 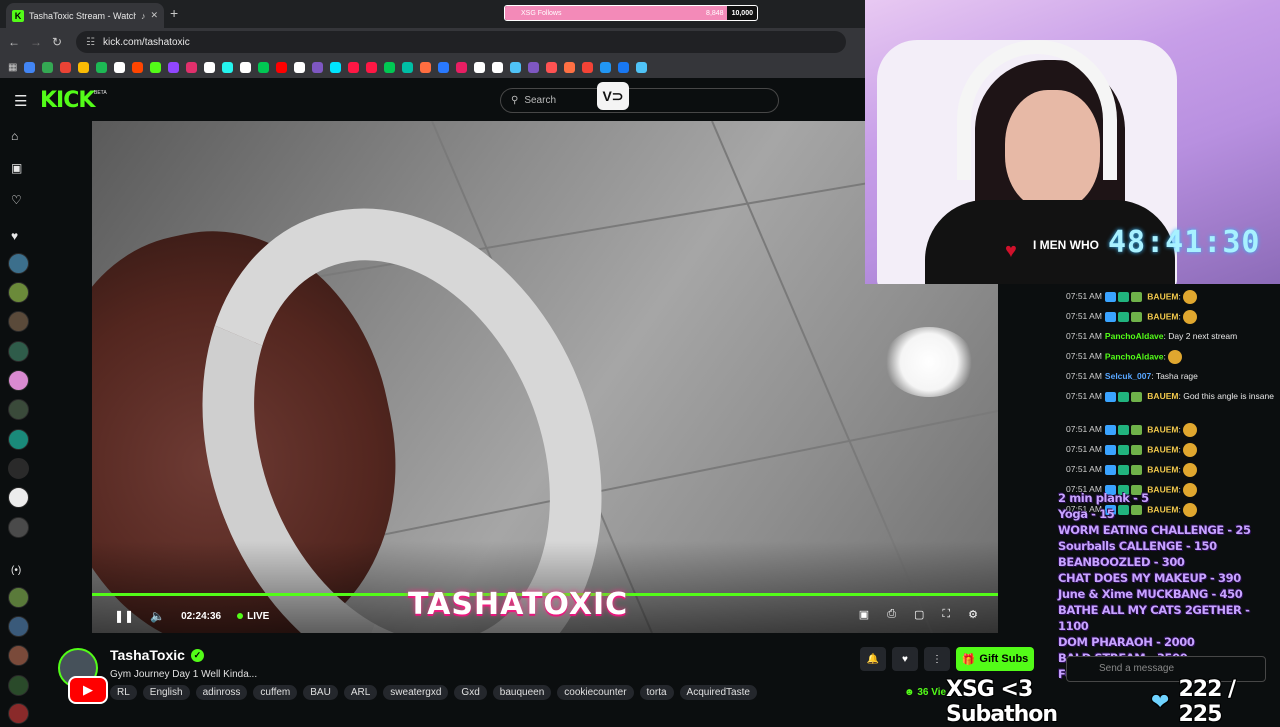 I want to click on stream-tag: ARL, so click(x=360, y=692).